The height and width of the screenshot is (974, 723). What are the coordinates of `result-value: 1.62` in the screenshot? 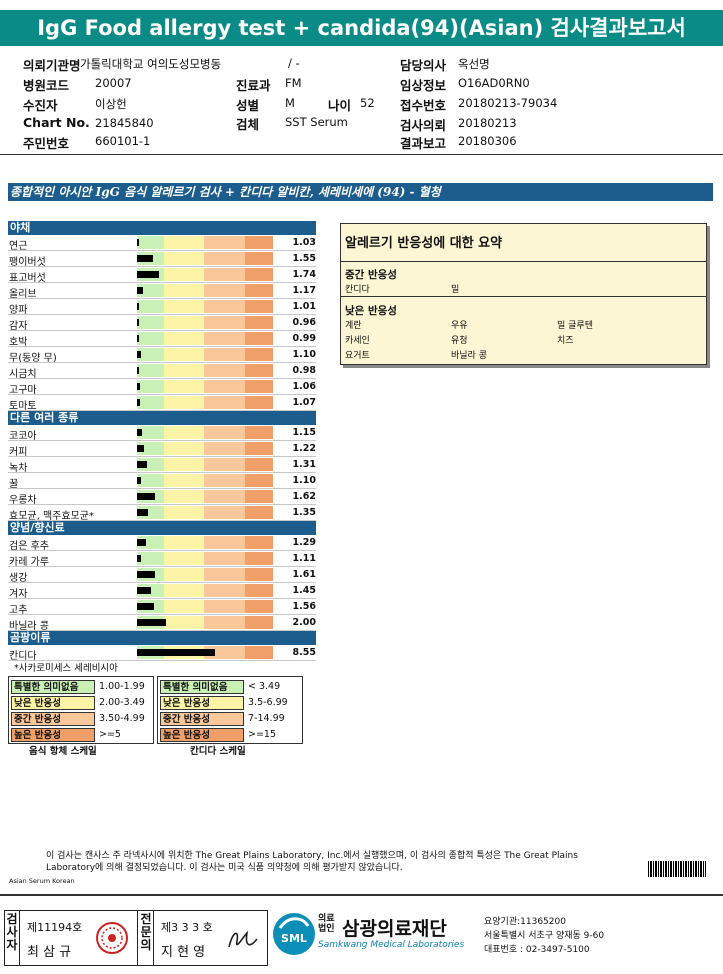 It's located at (304, 496).